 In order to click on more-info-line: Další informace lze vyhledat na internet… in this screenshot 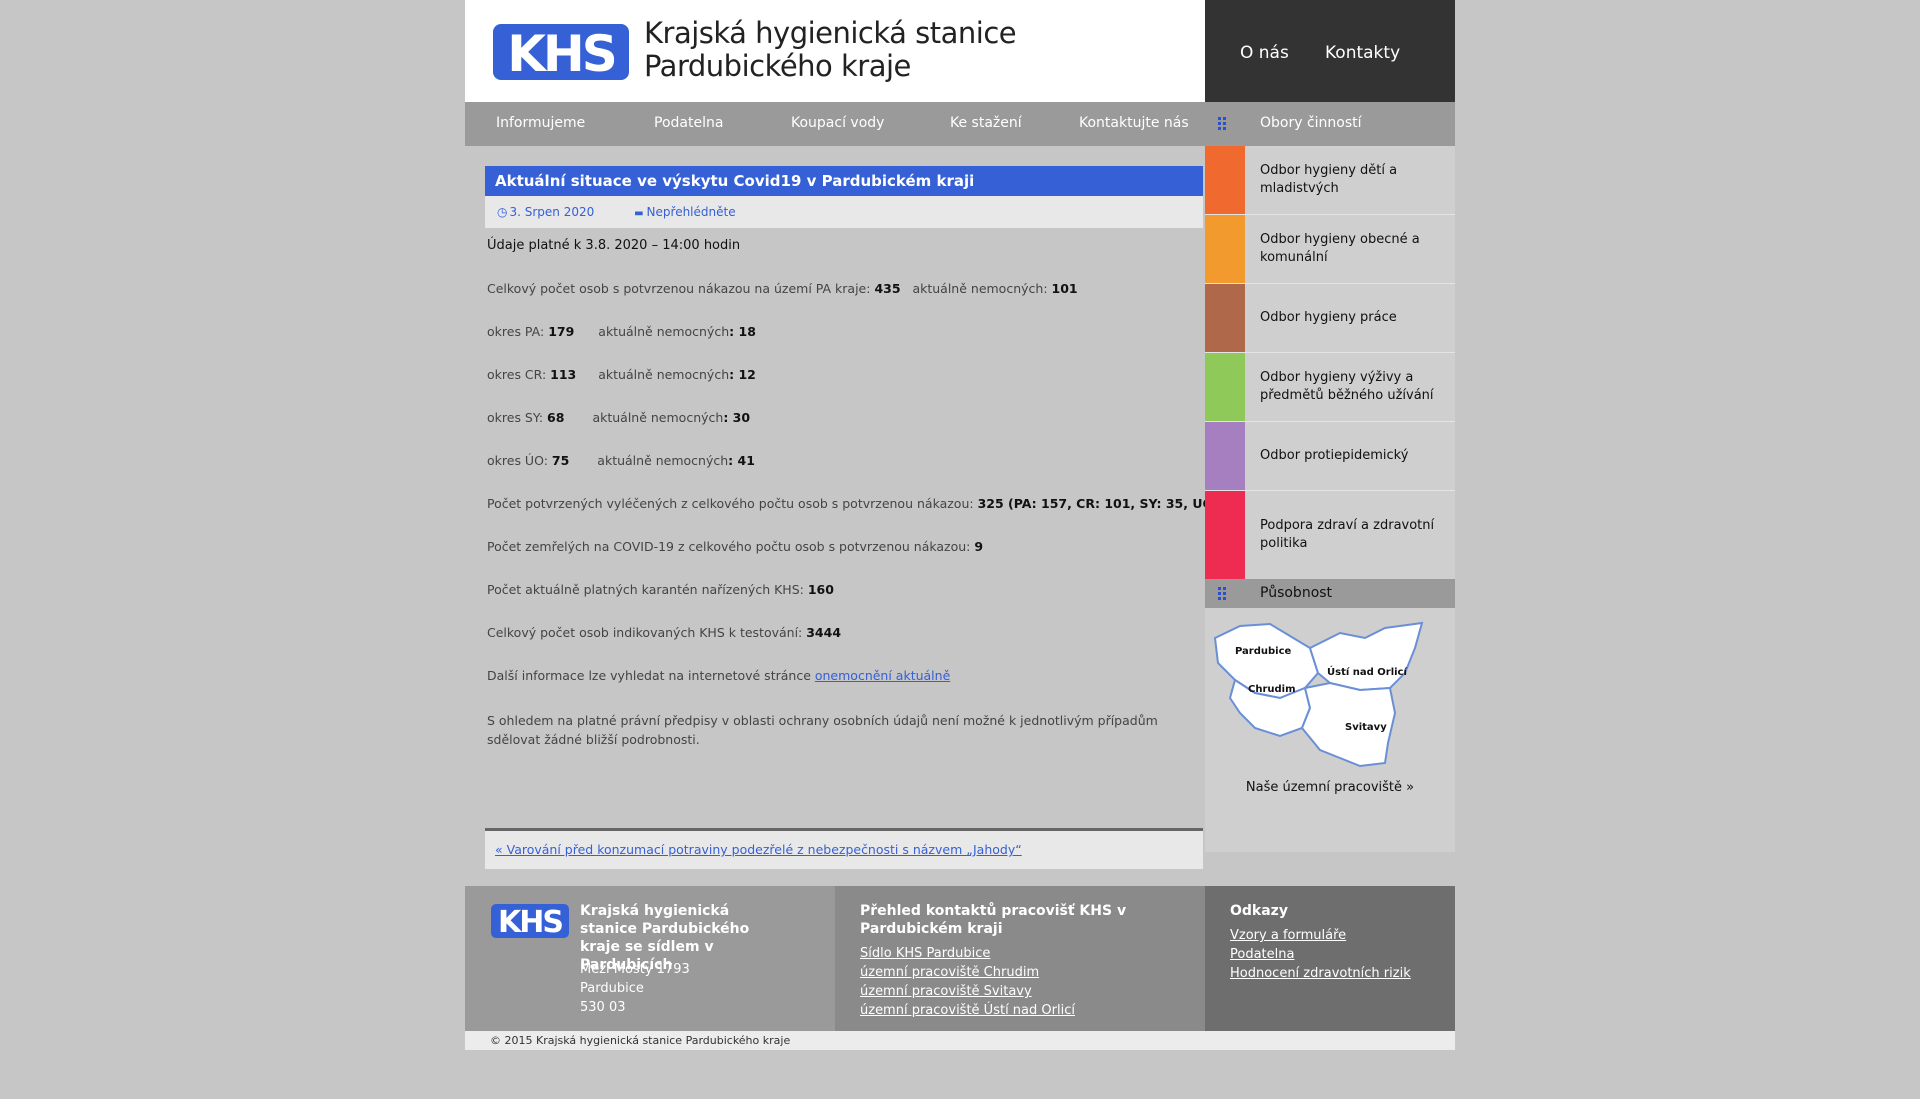, I will do `click(719, 675)`.